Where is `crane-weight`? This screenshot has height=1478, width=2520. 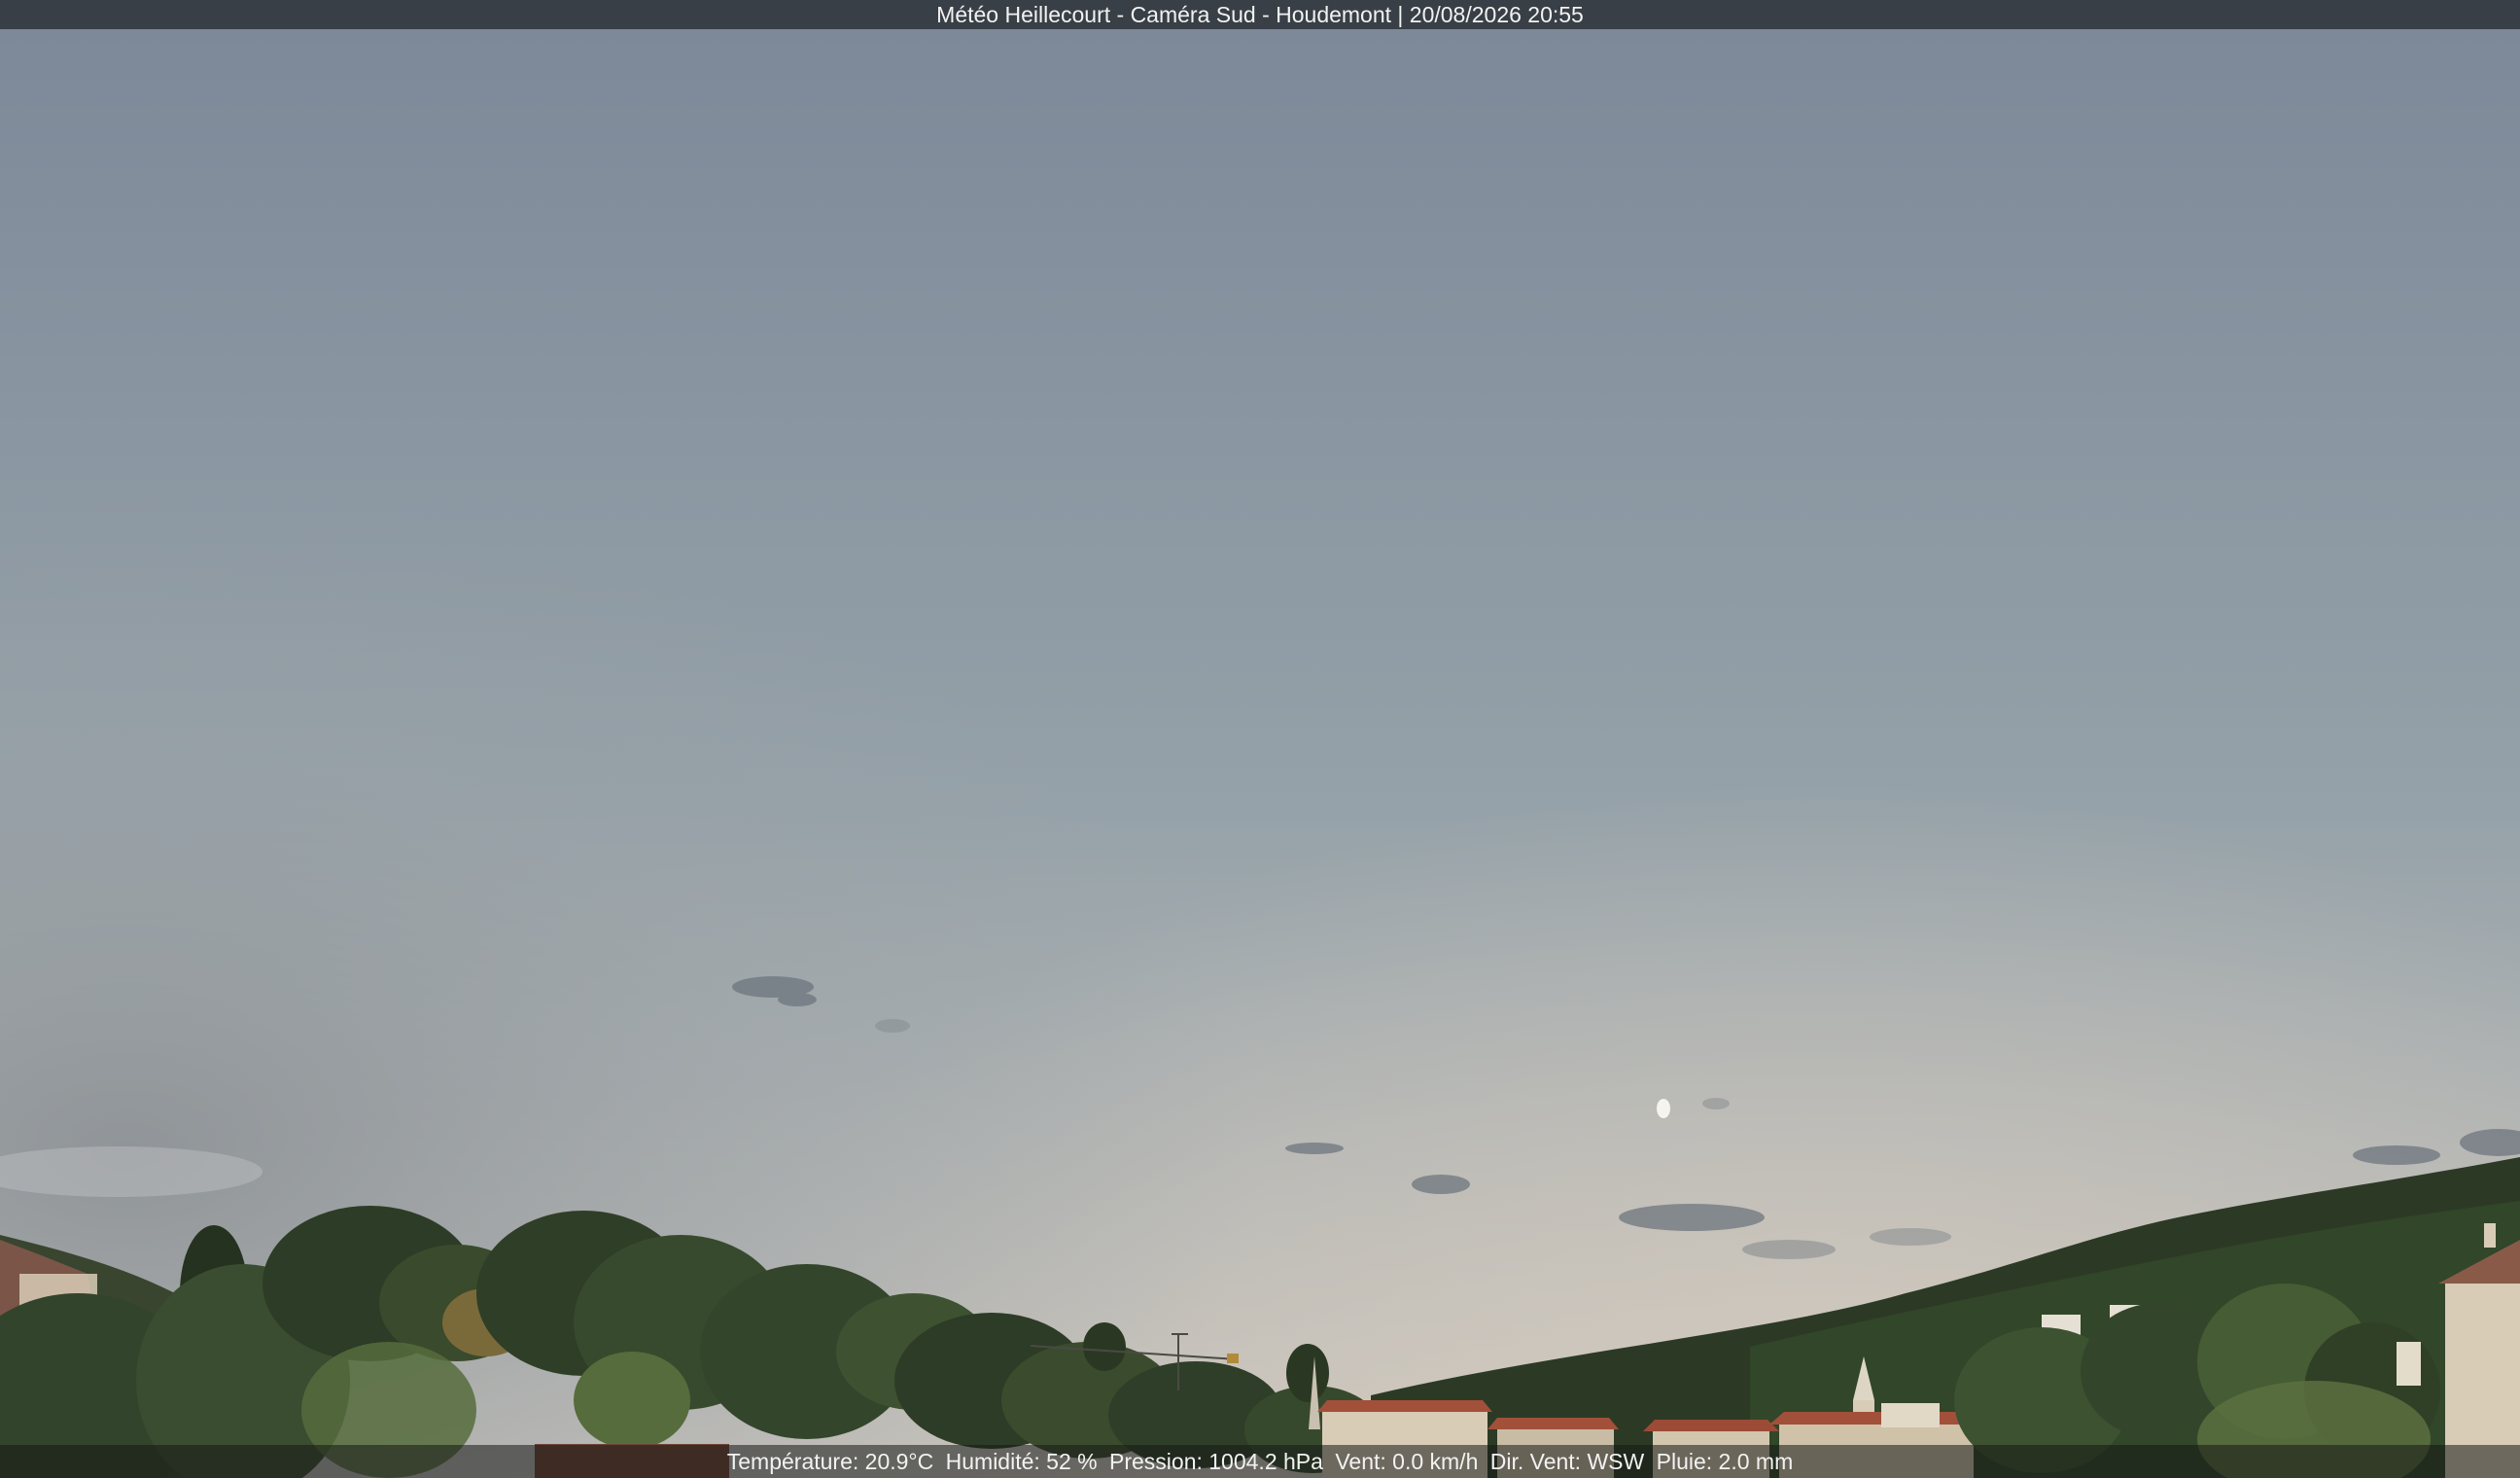 crane-weight is located at coordinates (1233, 1358).